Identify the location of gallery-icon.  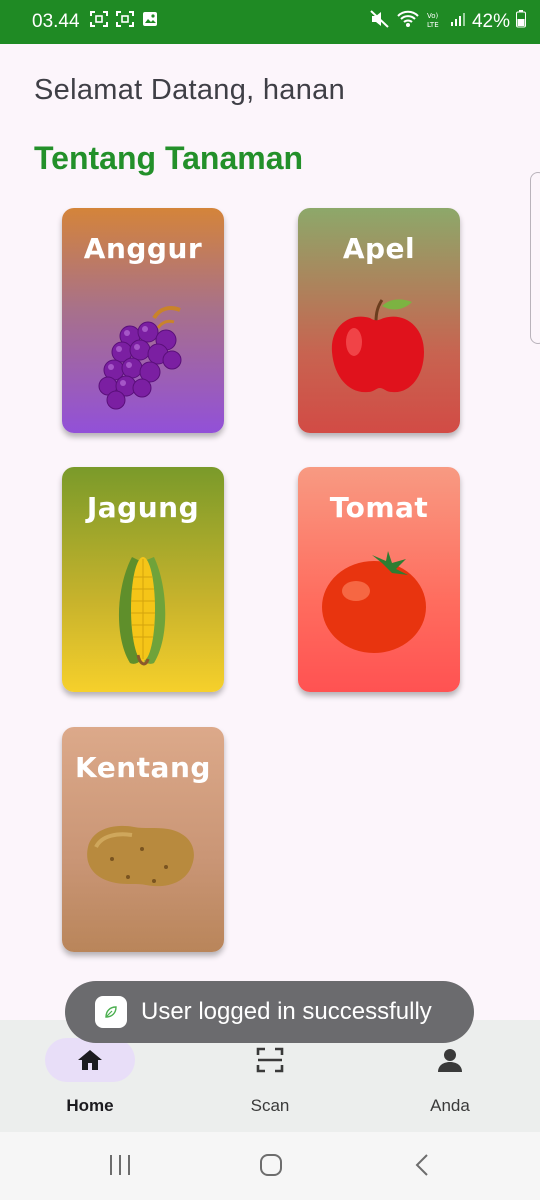
(150, 22).